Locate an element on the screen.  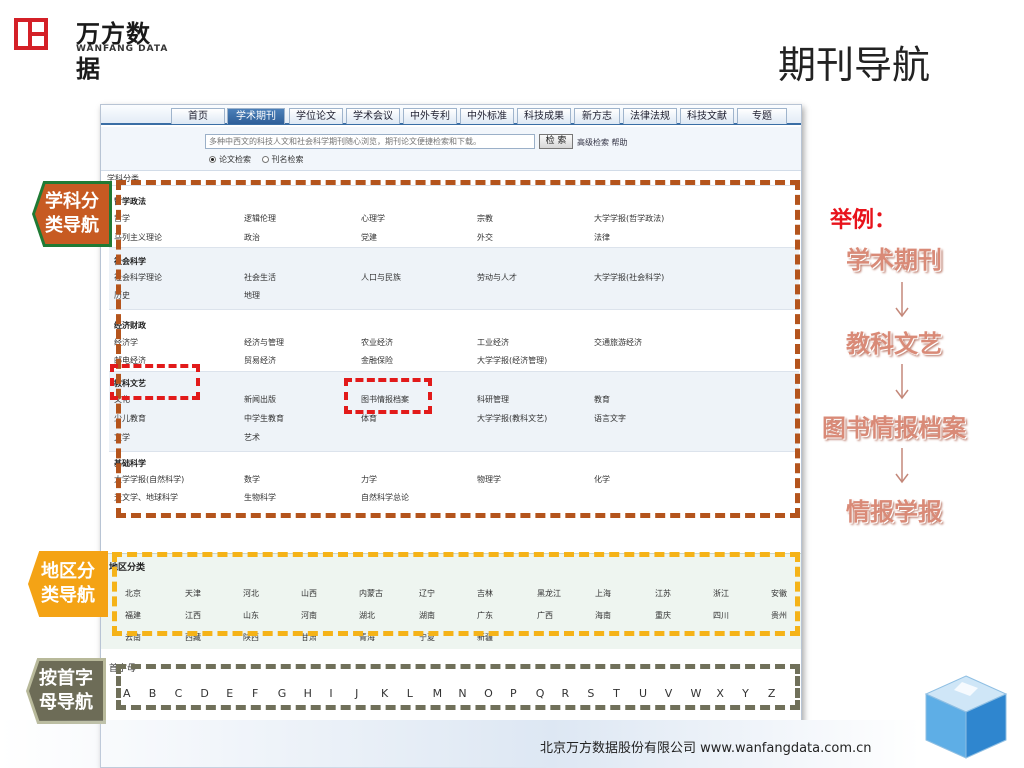
slide-title: 期刊导航 is located at coordinates (853, 65).